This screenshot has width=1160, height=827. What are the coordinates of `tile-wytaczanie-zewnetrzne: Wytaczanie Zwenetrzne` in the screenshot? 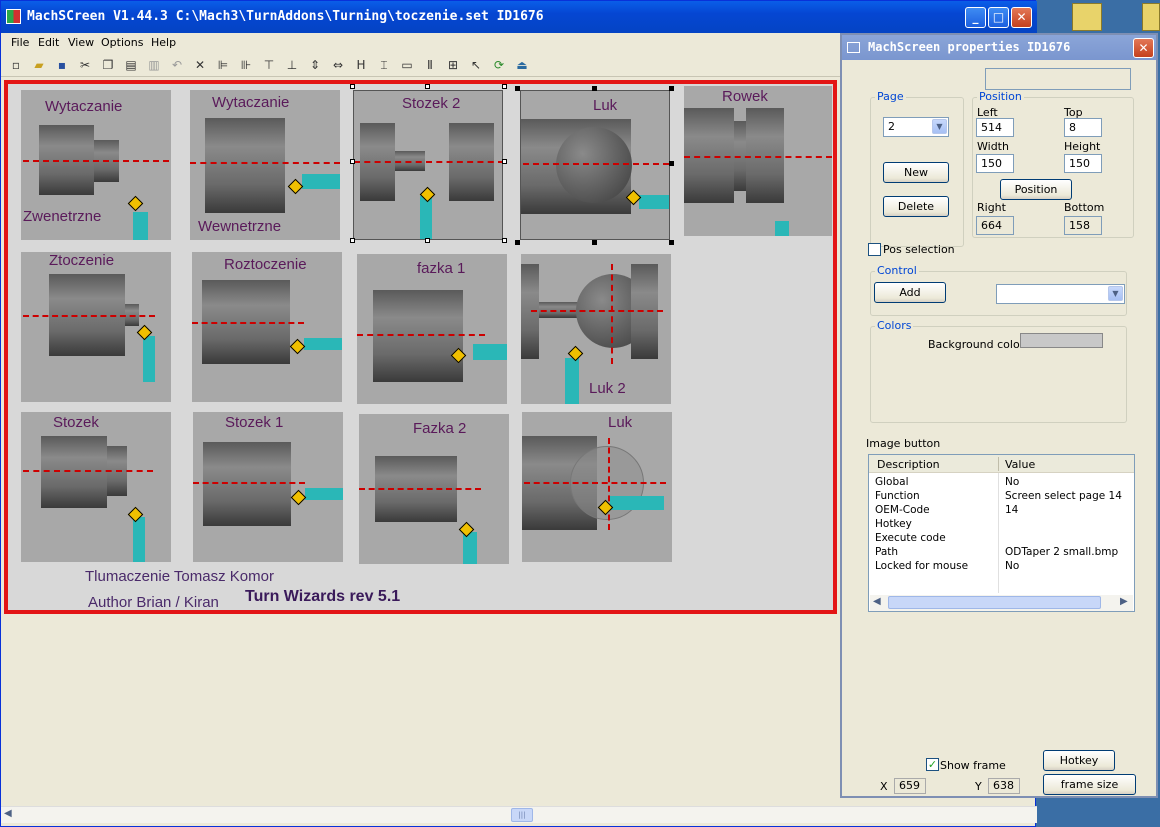 It's located at (96, 165).